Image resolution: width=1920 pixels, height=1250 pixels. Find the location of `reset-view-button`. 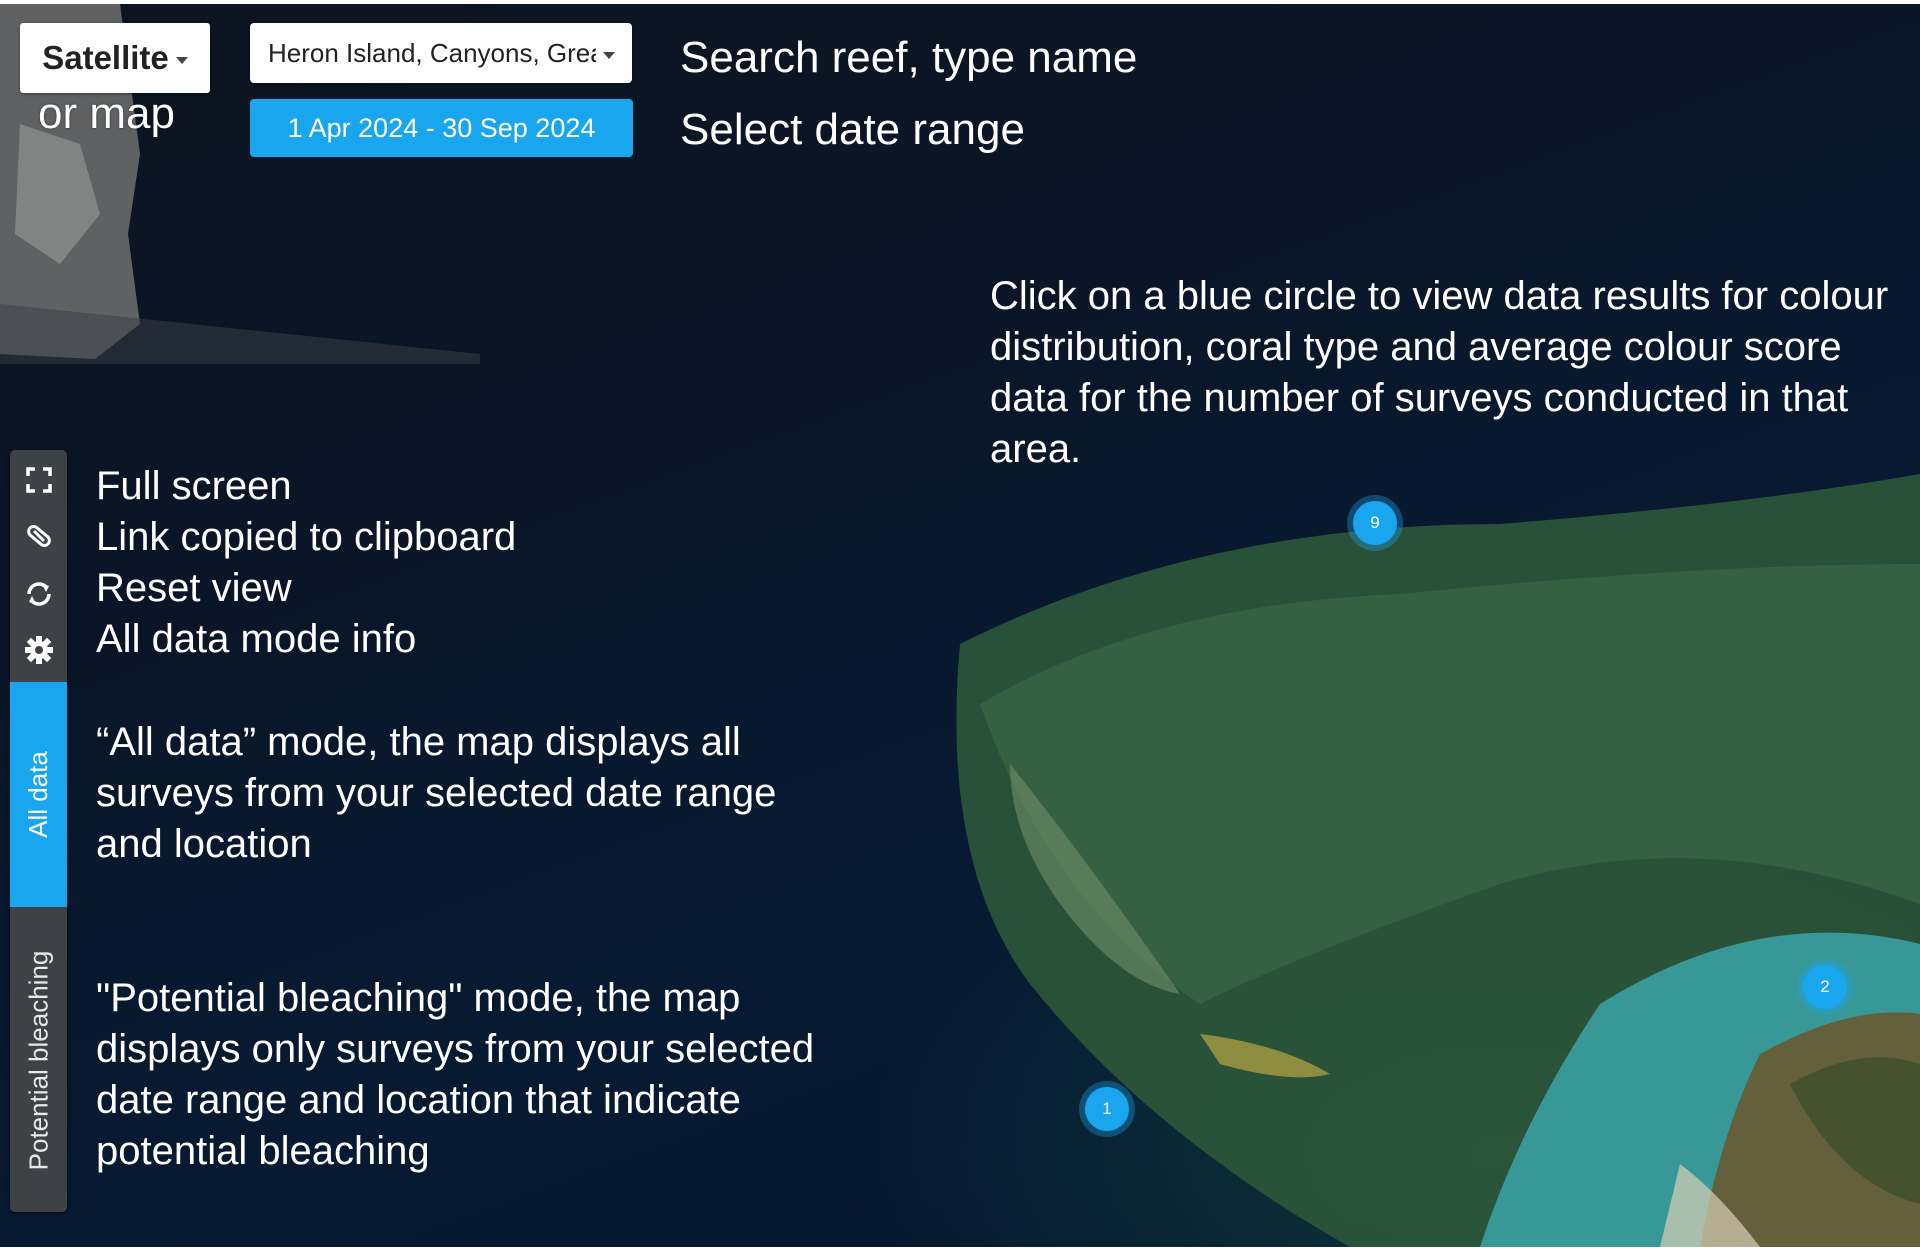

reset-view-button is located at coordinates (38, 594).